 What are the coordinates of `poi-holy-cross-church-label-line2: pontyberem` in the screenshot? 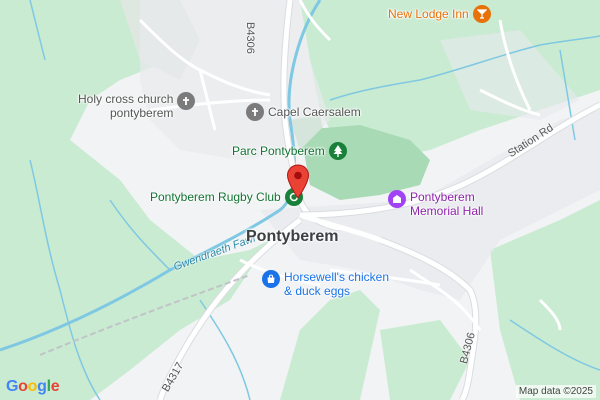 It's located at (142, 113).